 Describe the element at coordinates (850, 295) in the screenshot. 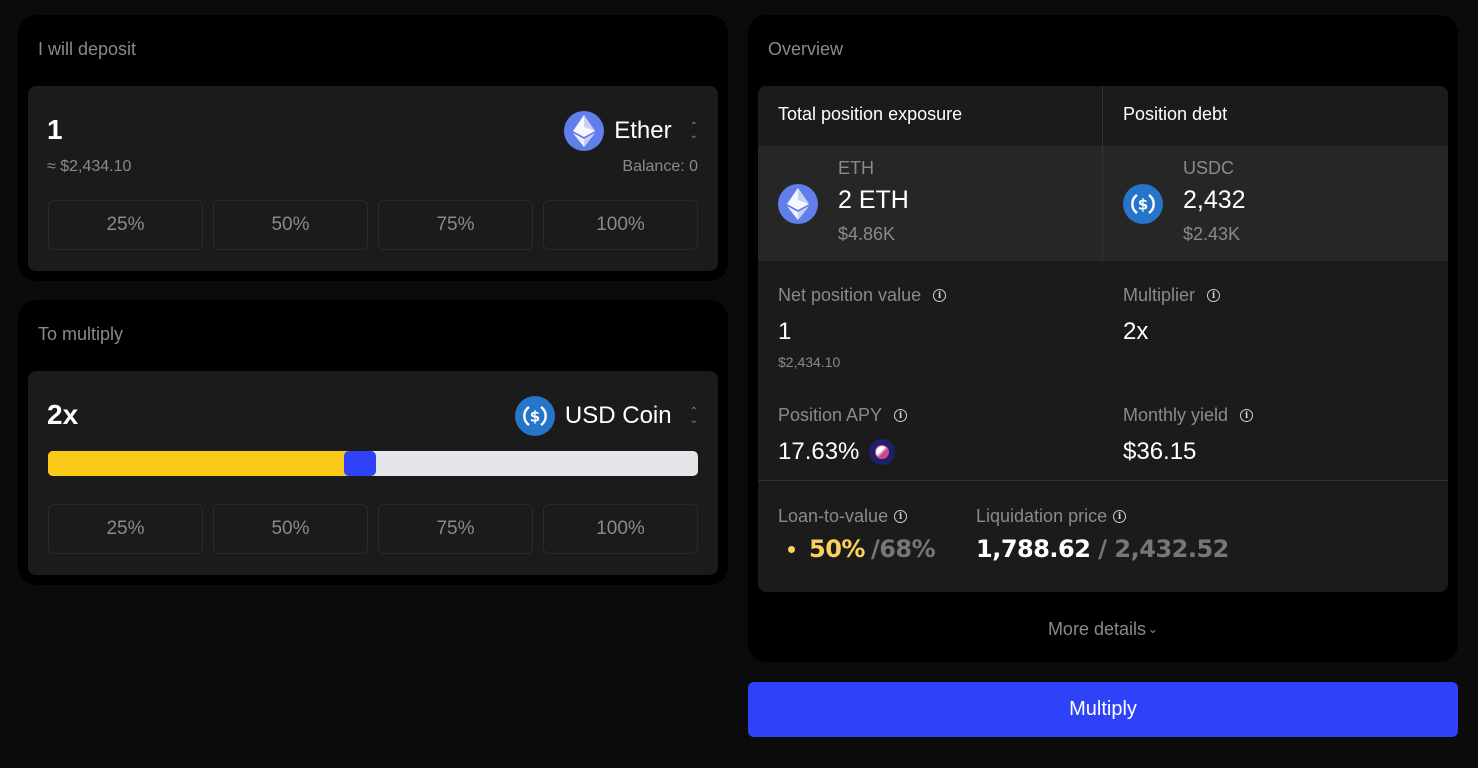

I see `net-position-label: Net position value` at that location.